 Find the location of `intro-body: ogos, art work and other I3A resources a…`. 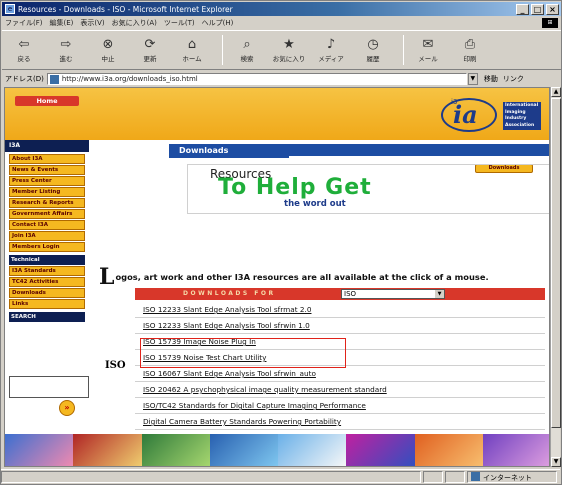

intro-body: ogos, art work and other I3A resources a… is located at coordinates (302, 277).